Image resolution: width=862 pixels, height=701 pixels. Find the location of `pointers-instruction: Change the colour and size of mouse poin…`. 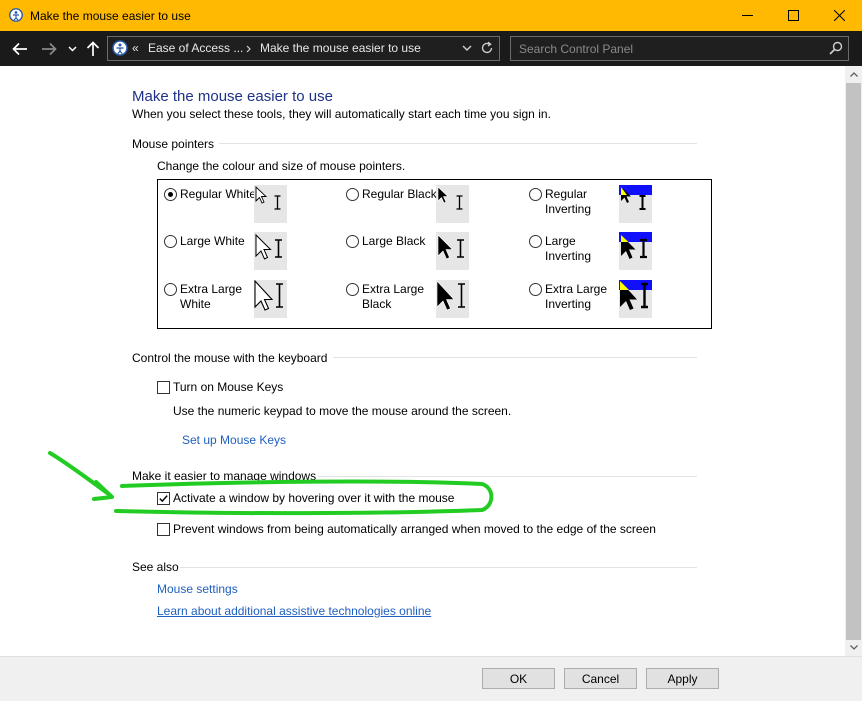

pointers-instruction: Change the colour and size of mouse poin… is located at coordinates (281, 166).